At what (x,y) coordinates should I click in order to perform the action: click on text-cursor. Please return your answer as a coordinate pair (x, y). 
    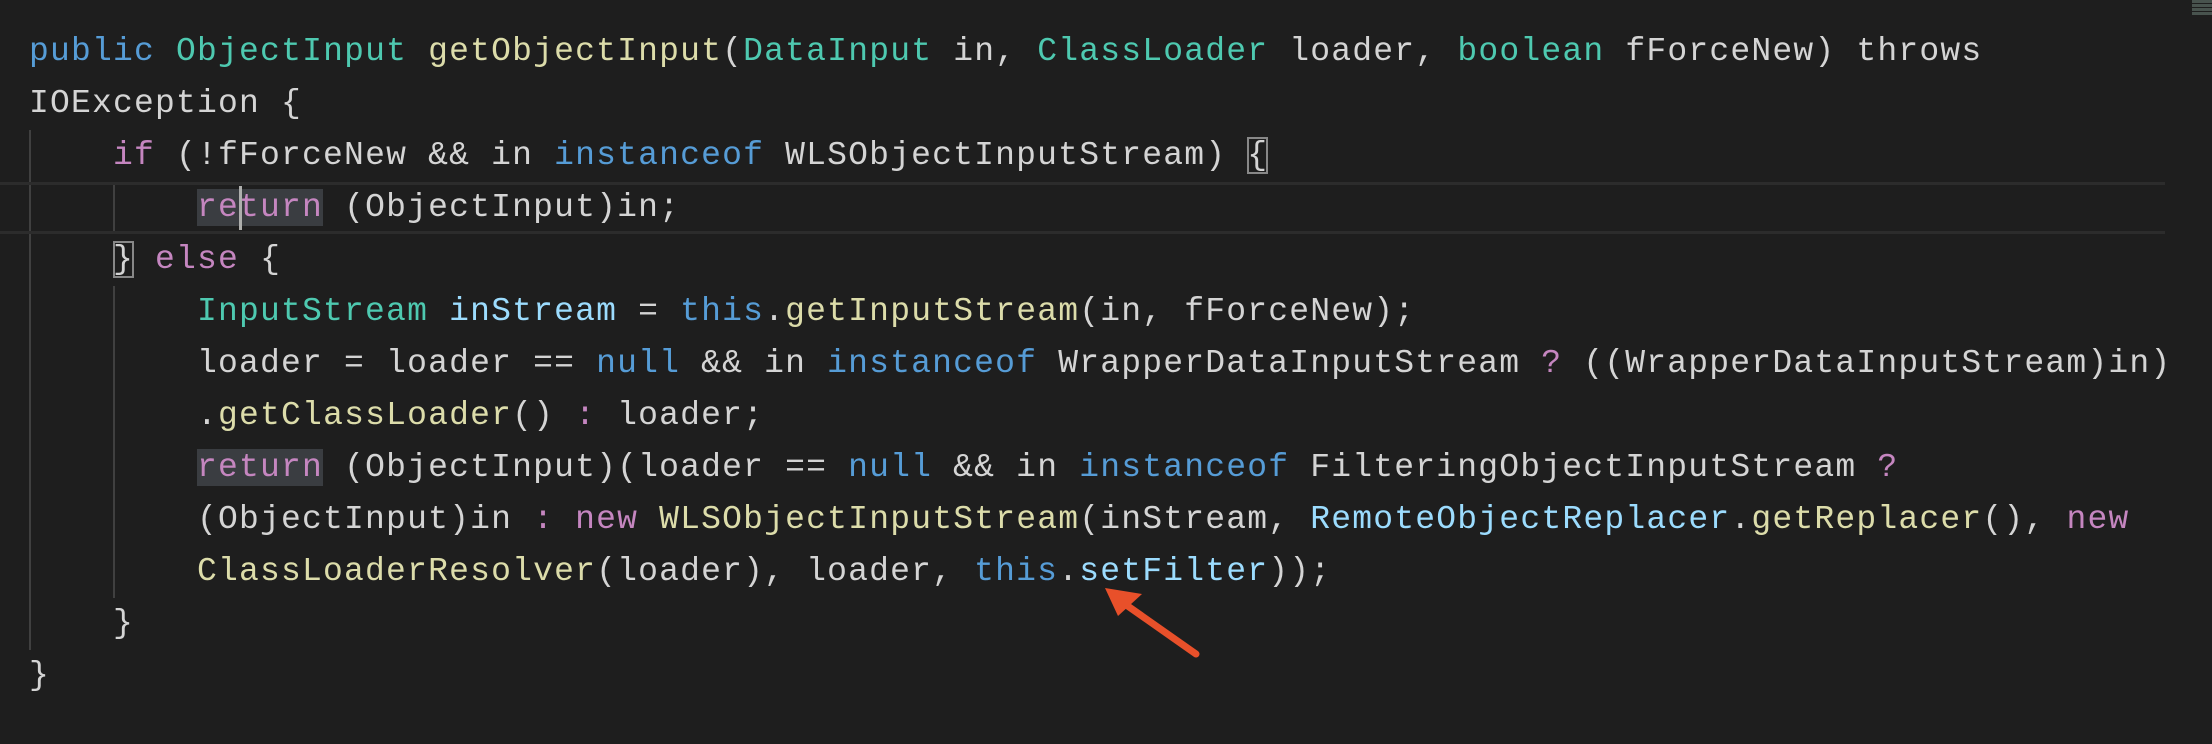
    Looking at the image, I should click on (240, 208).